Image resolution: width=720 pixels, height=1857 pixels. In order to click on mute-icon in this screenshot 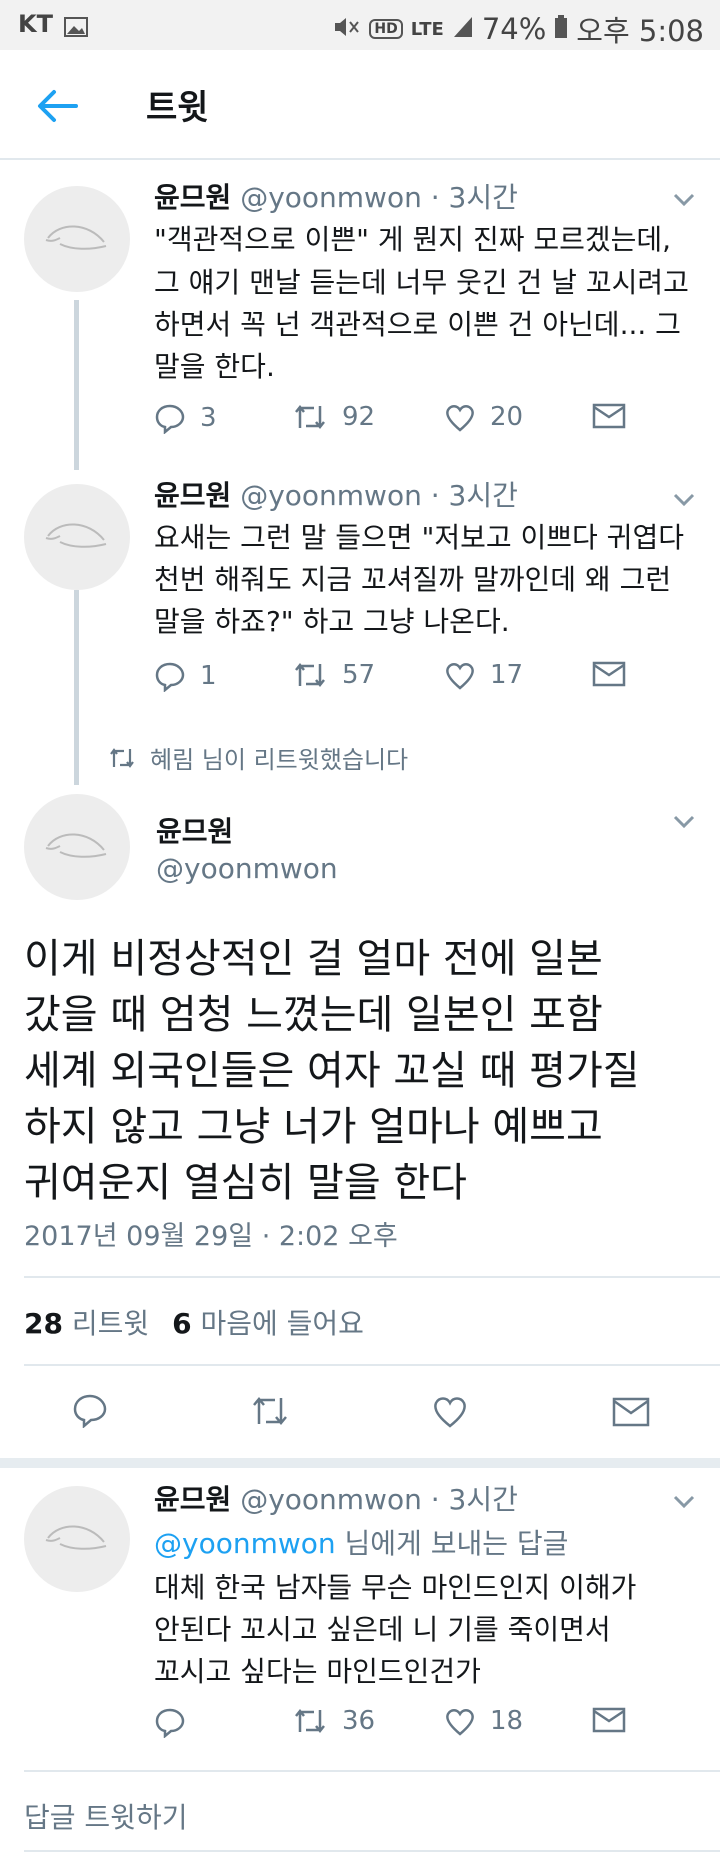, I will do `click(347, 29)`.